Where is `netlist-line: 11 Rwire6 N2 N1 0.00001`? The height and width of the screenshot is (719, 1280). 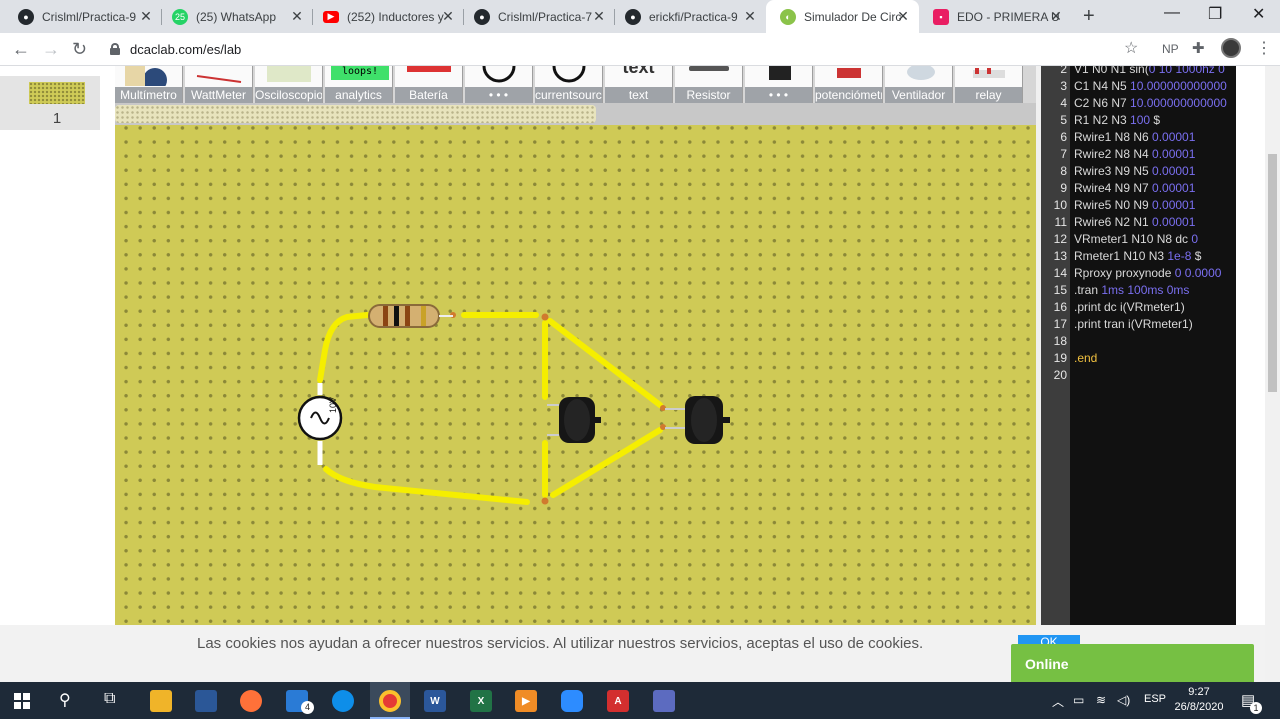 netlist-line: 11 Rwire6 N2 N1 0.00001 is located at coordinates (1138, 222).